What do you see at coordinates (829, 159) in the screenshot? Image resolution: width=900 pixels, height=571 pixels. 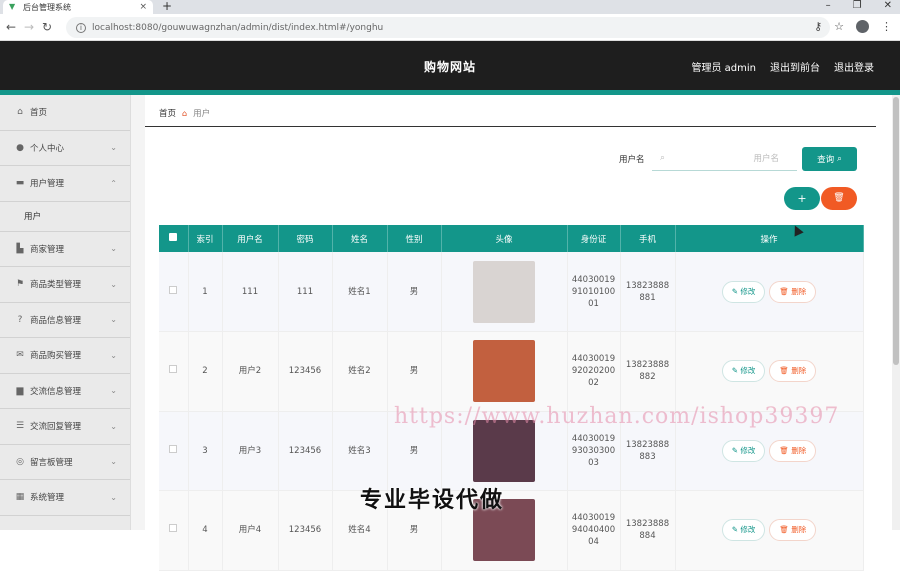 I see `search-button: 查询 ⌕` at bounding box center [829, 159].